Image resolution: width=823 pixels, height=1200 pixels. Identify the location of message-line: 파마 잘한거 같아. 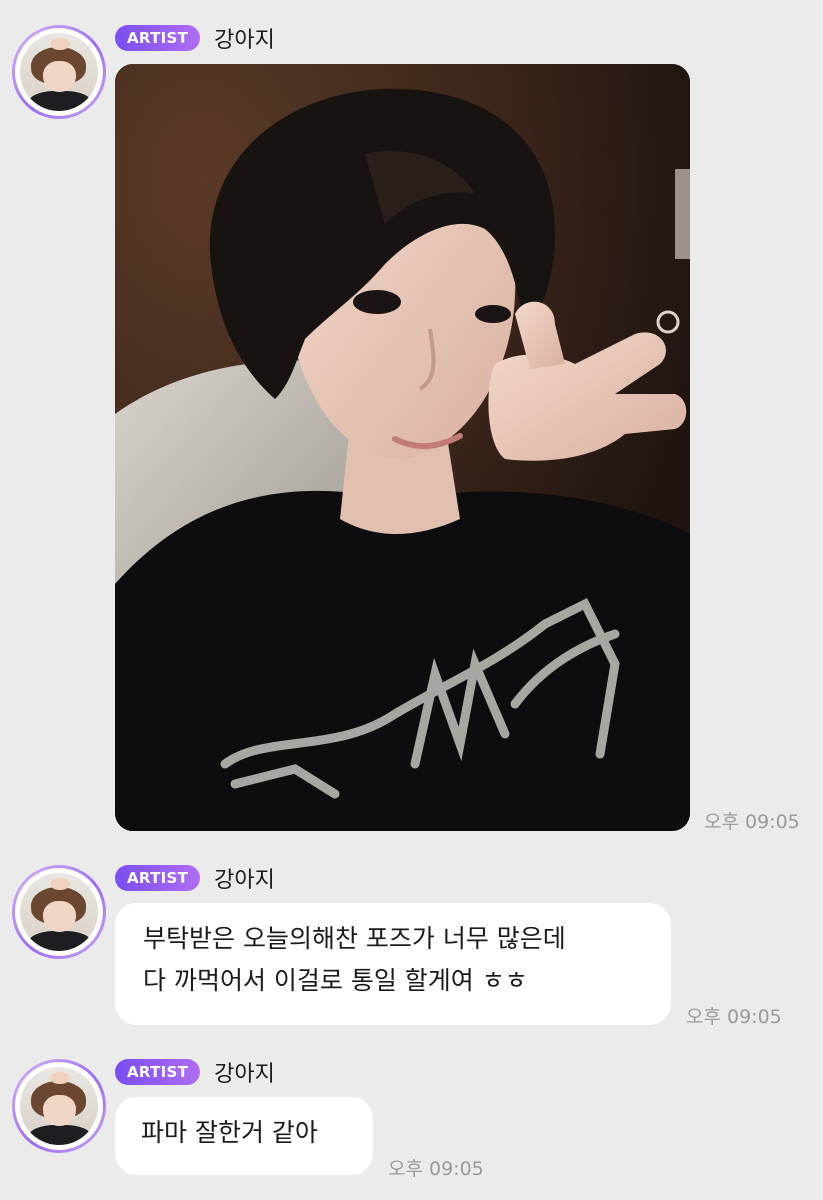
(229, 1132).